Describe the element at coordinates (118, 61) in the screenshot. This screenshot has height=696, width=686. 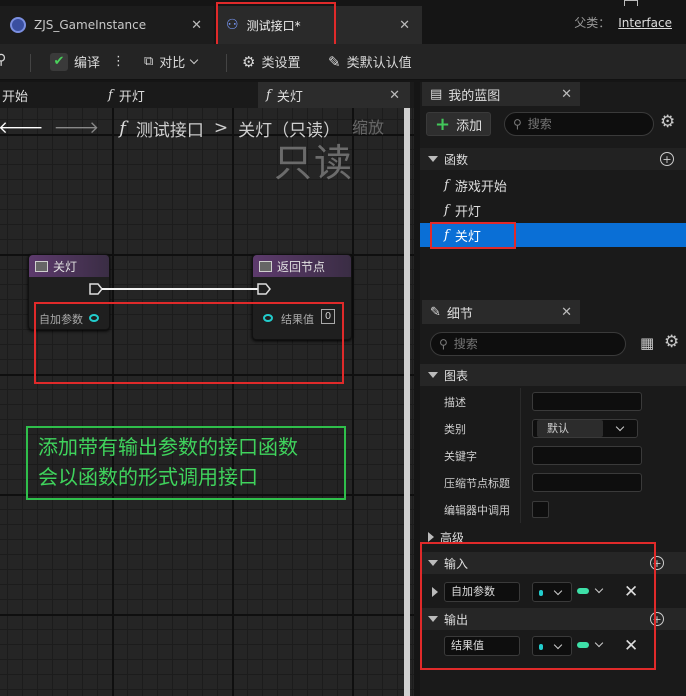
I see `more-options-icon: ⋮` at that location.